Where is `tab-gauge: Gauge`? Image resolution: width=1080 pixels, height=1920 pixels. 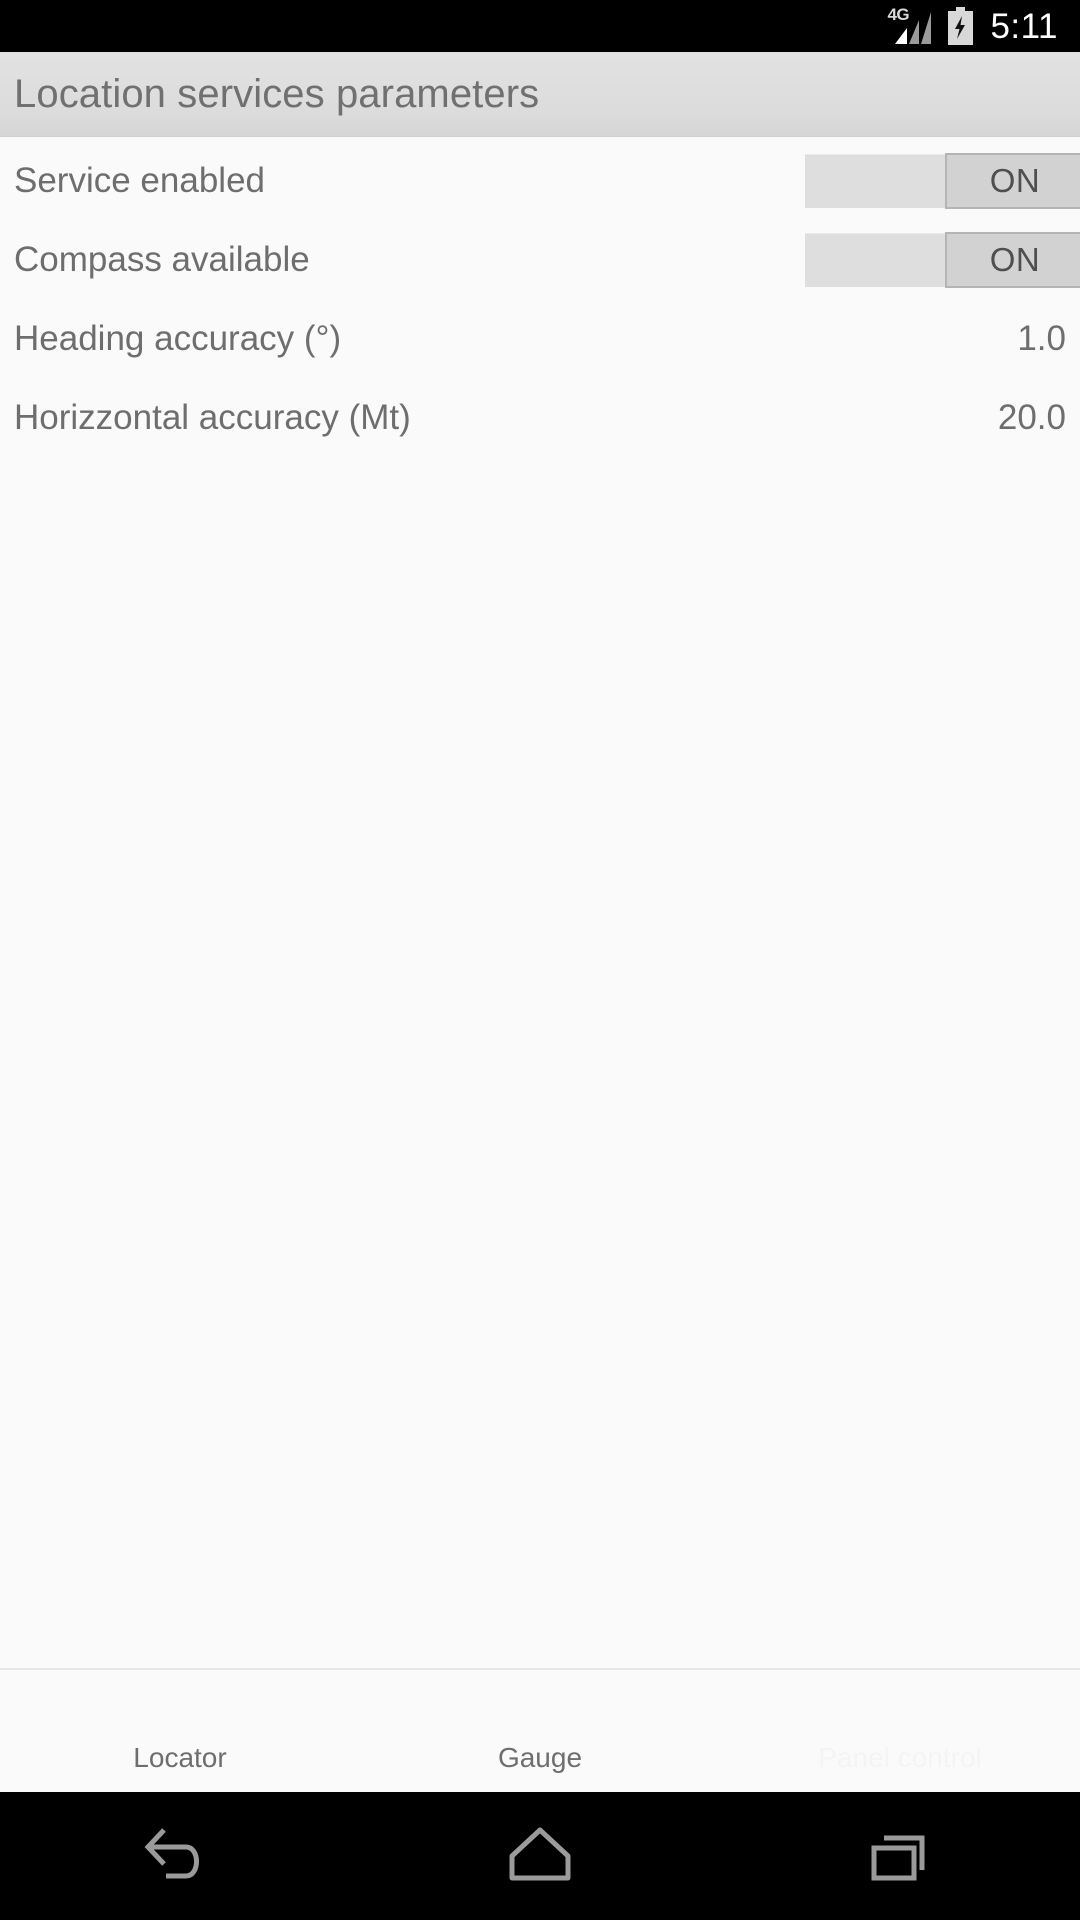 tab-gauge: Gauge is located at coordinates (540, 1758).